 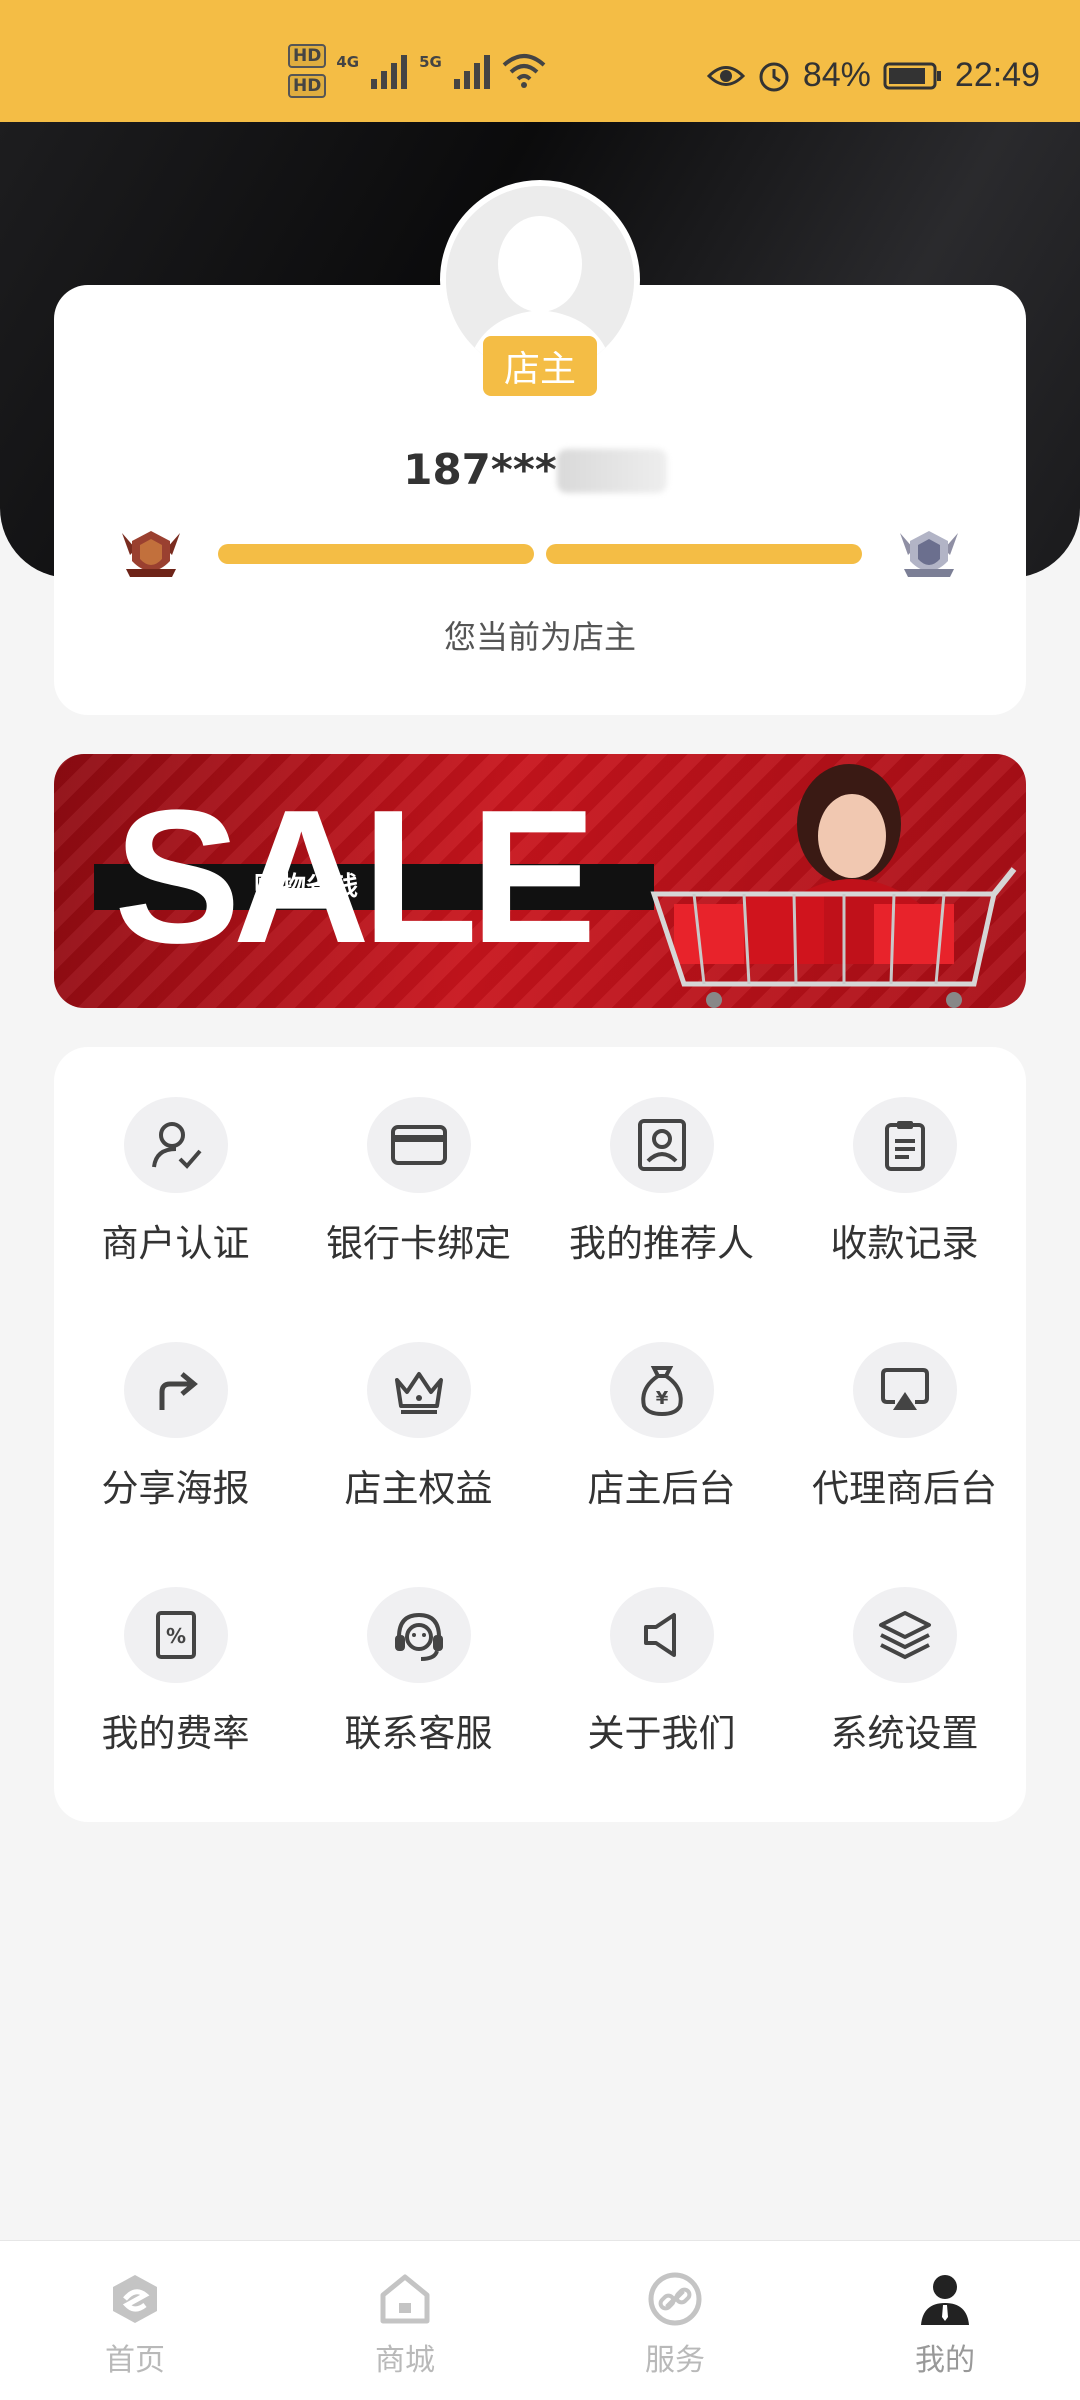 I want to click on menu-label: 关于我们, so click(x=661, y=1733).